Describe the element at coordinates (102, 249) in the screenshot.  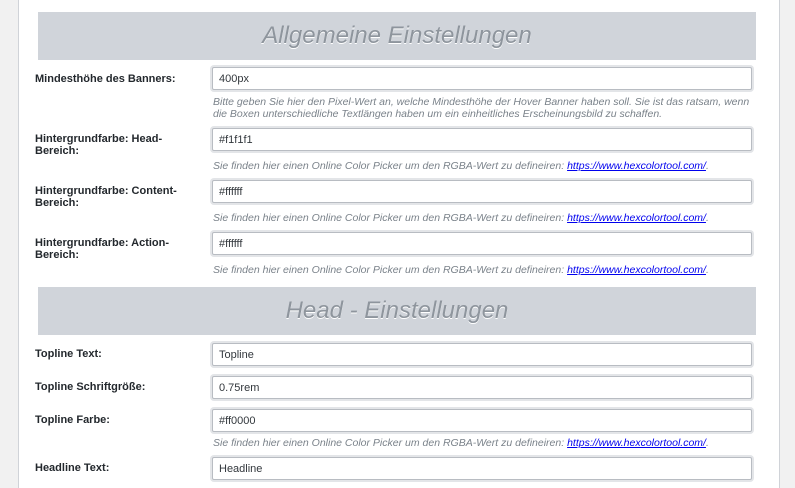
I see `bg-action-label: Hintergrundfarbe: Action-Bereich:` at that location.